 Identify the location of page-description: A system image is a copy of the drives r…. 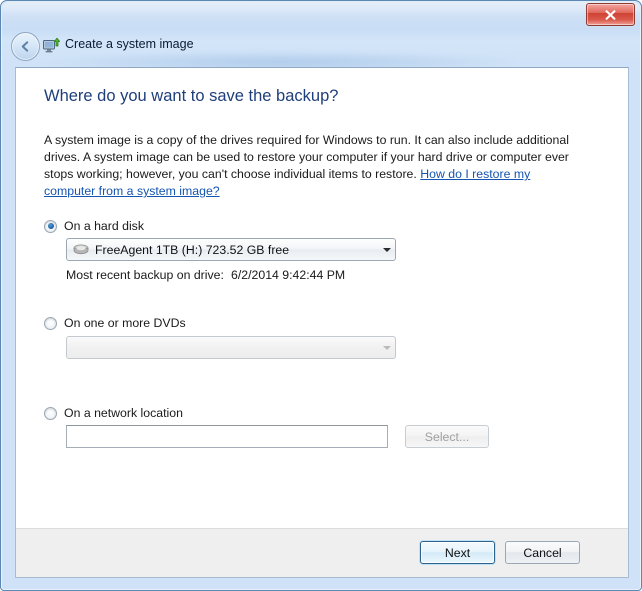
(313, 166).